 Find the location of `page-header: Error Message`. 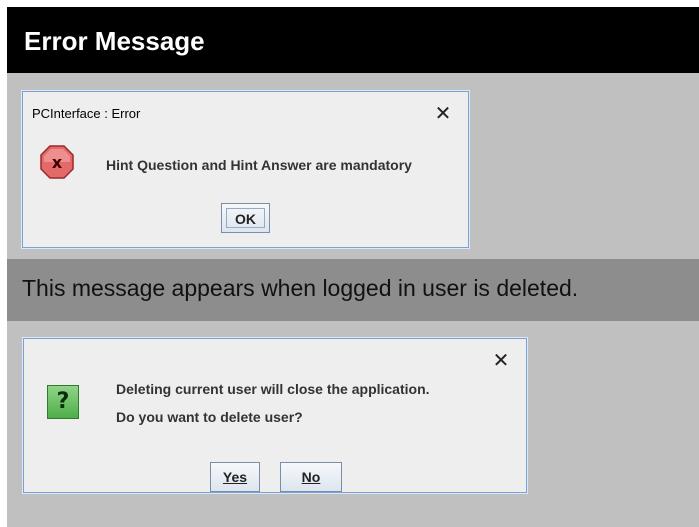

page-header: Error Message is located at coordinates (353, 40).